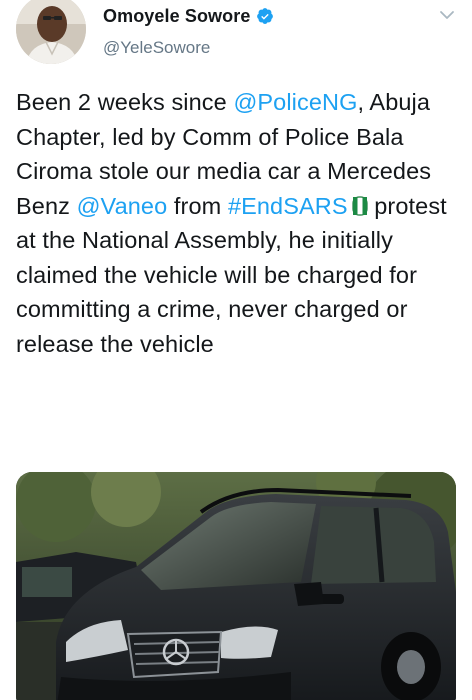 This screenshot has width=472, height=700. What do you see at coordinates (265, 16) in the screenshot?
I see `verified-badge-icon` at bounding box center [265, 16].